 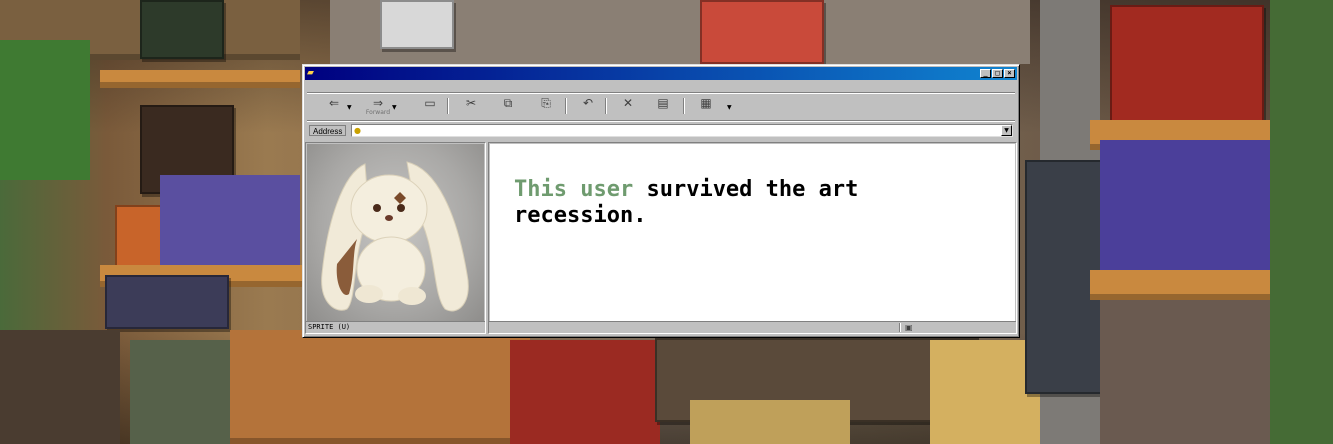 What do you see at coordinates (899, 327) in the screenshot?
I see `status-divider` at bounding box center [899, 327].